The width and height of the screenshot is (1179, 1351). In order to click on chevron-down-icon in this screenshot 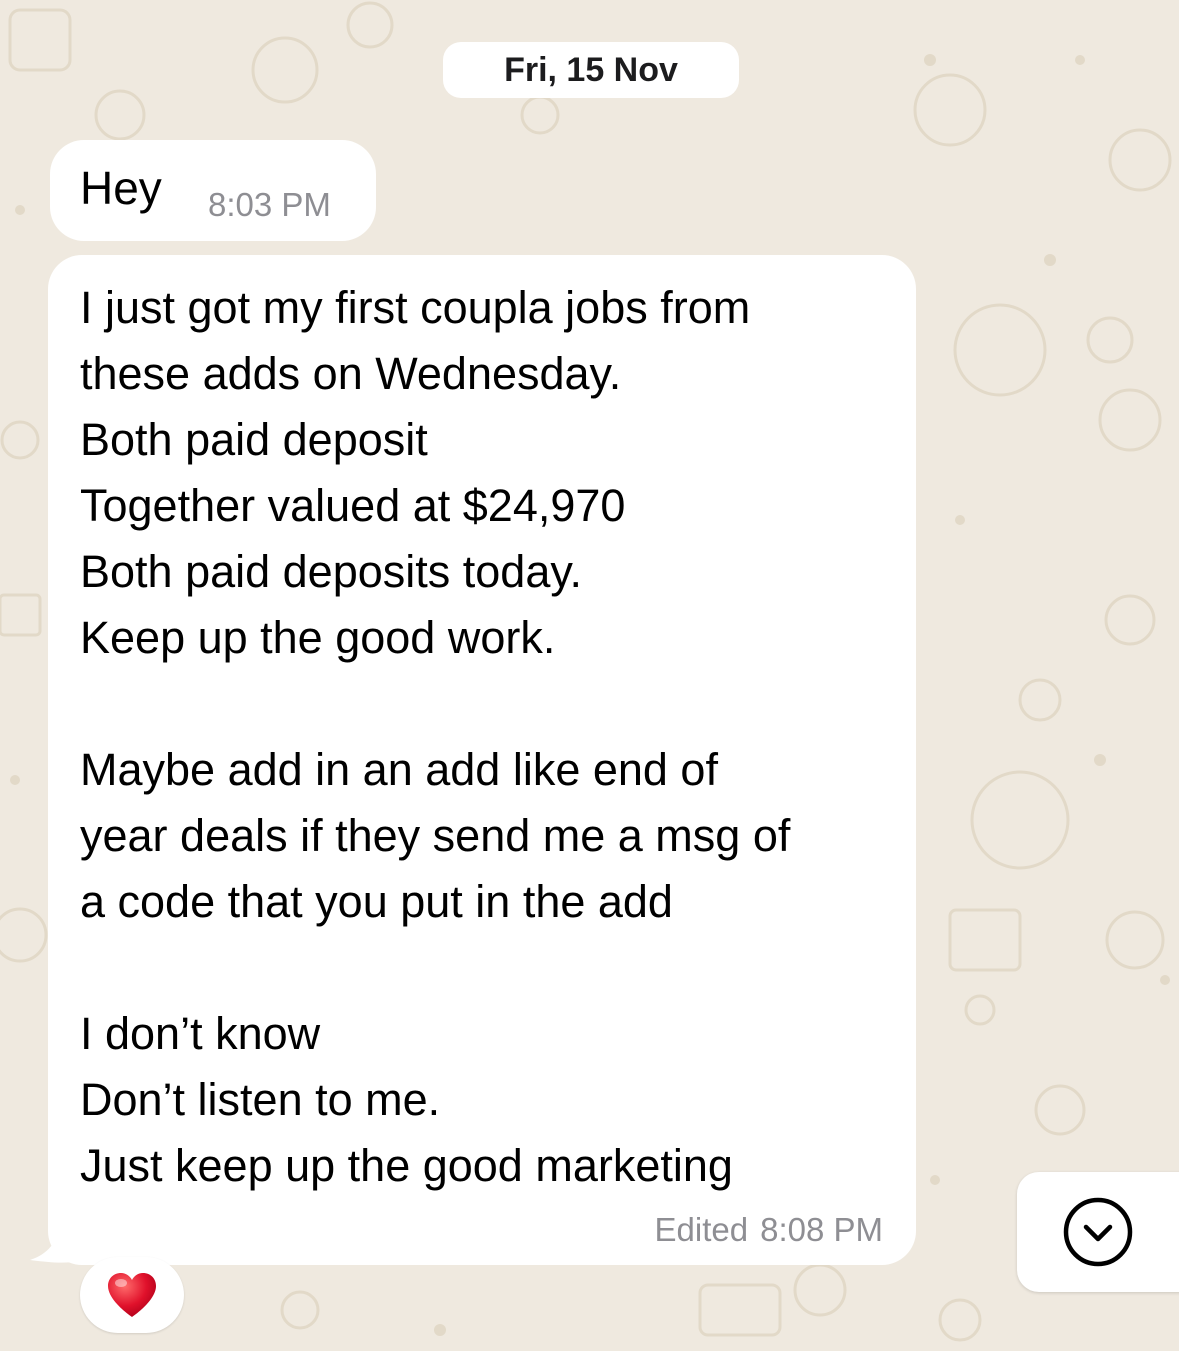, I will do `click(1098, 1232)`.